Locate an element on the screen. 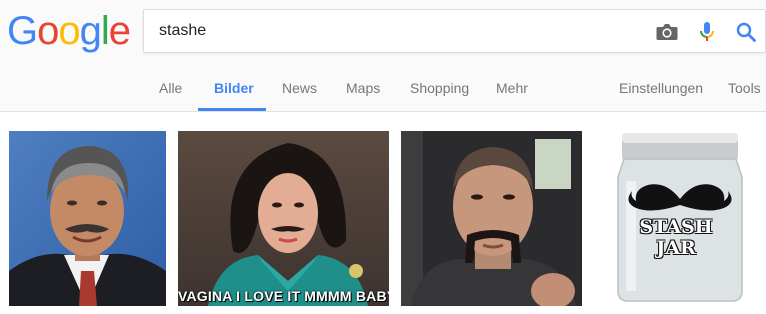 This screenshot has width=766, height=314. logo-letter: l is located at coordinates (105, 31).